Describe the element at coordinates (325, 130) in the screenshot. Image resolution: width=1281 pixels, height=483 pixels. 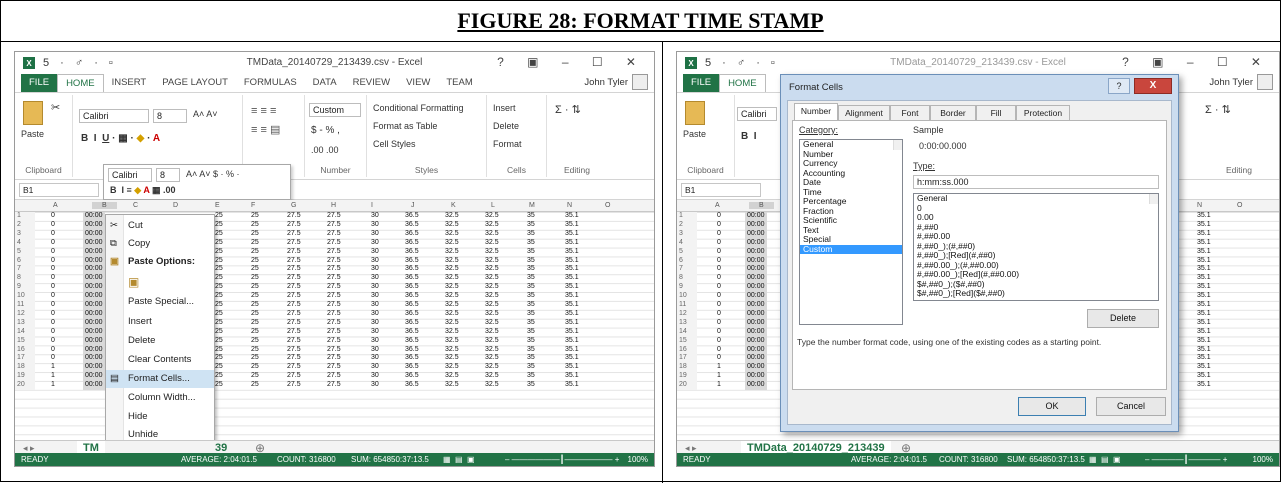
I see `currency-percent: $ - % ,` at that location.